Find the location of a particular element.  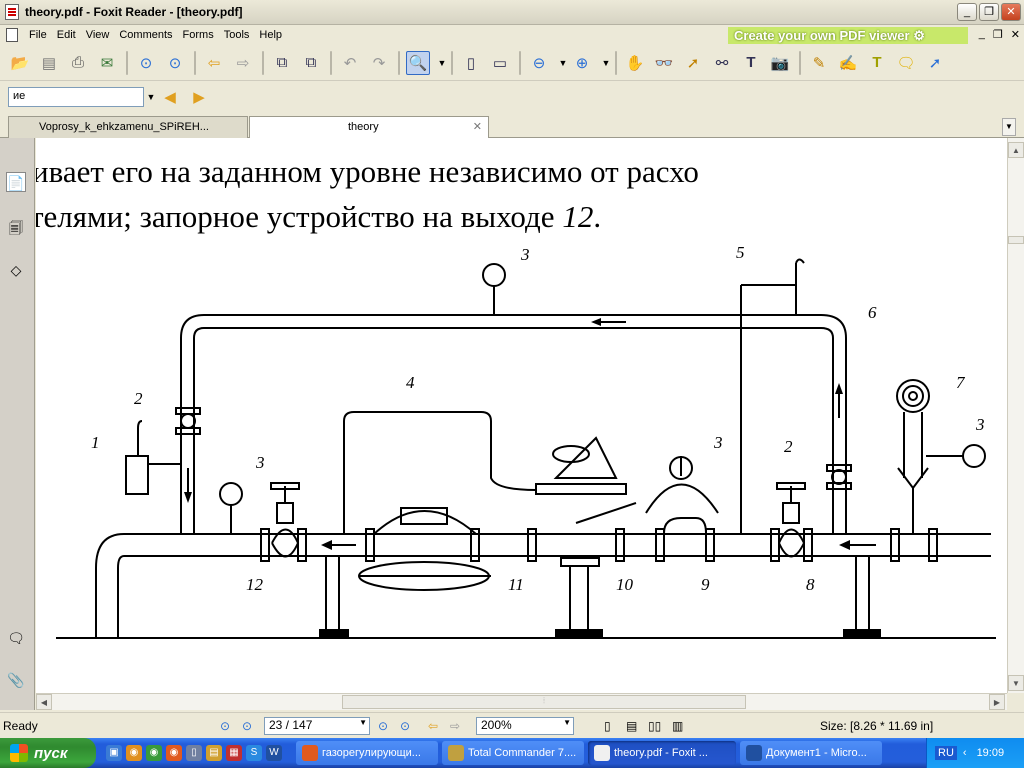

scroll-right-arrow-icon: ▶ is located at coordinates (997, 702).